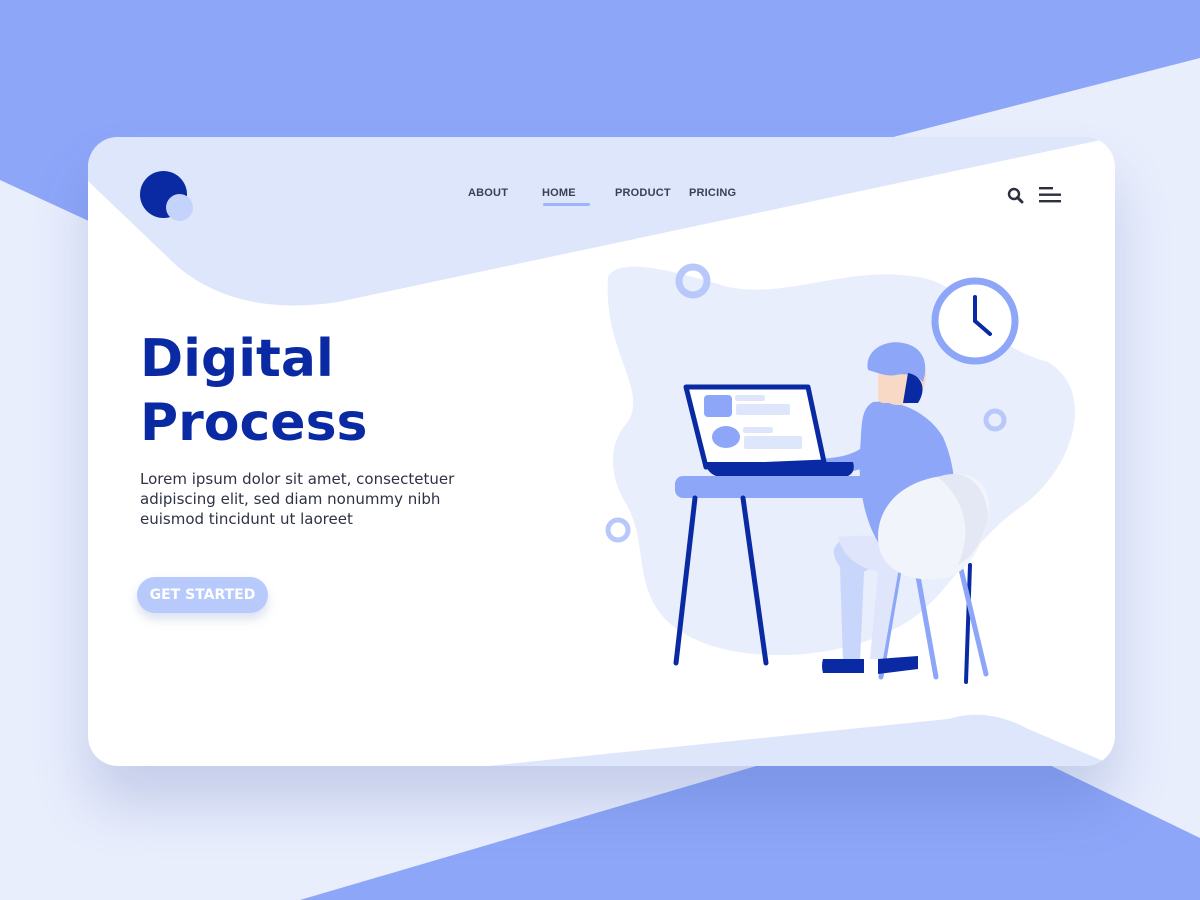 Image resolution: width=1200 pixels, height=900 pixels. Describe the element at coordinates (618, 530) in the screenshot. I see `ring-icon` at that location.